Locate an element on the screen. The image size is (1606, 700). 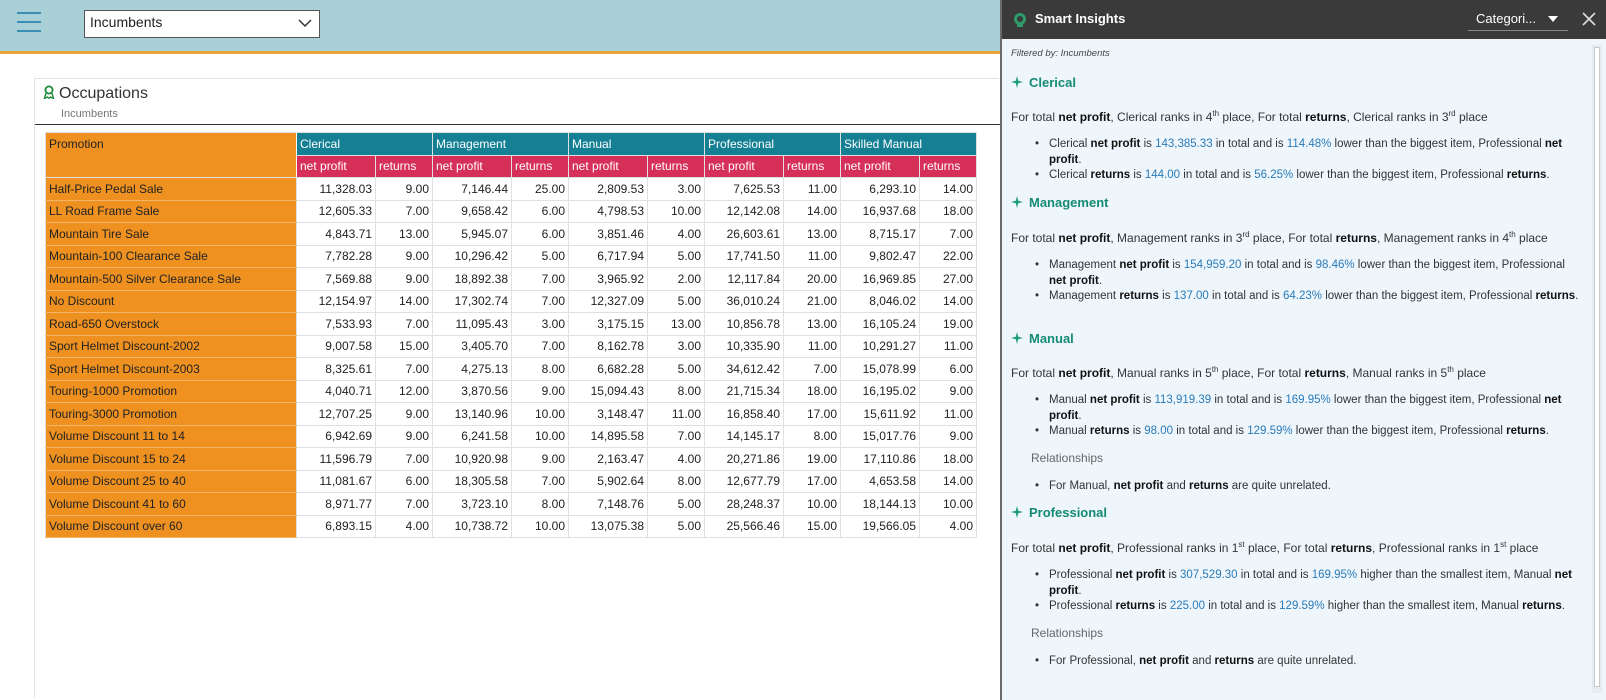
cell-returns: 15.00 is located at coordinates (812, 526).